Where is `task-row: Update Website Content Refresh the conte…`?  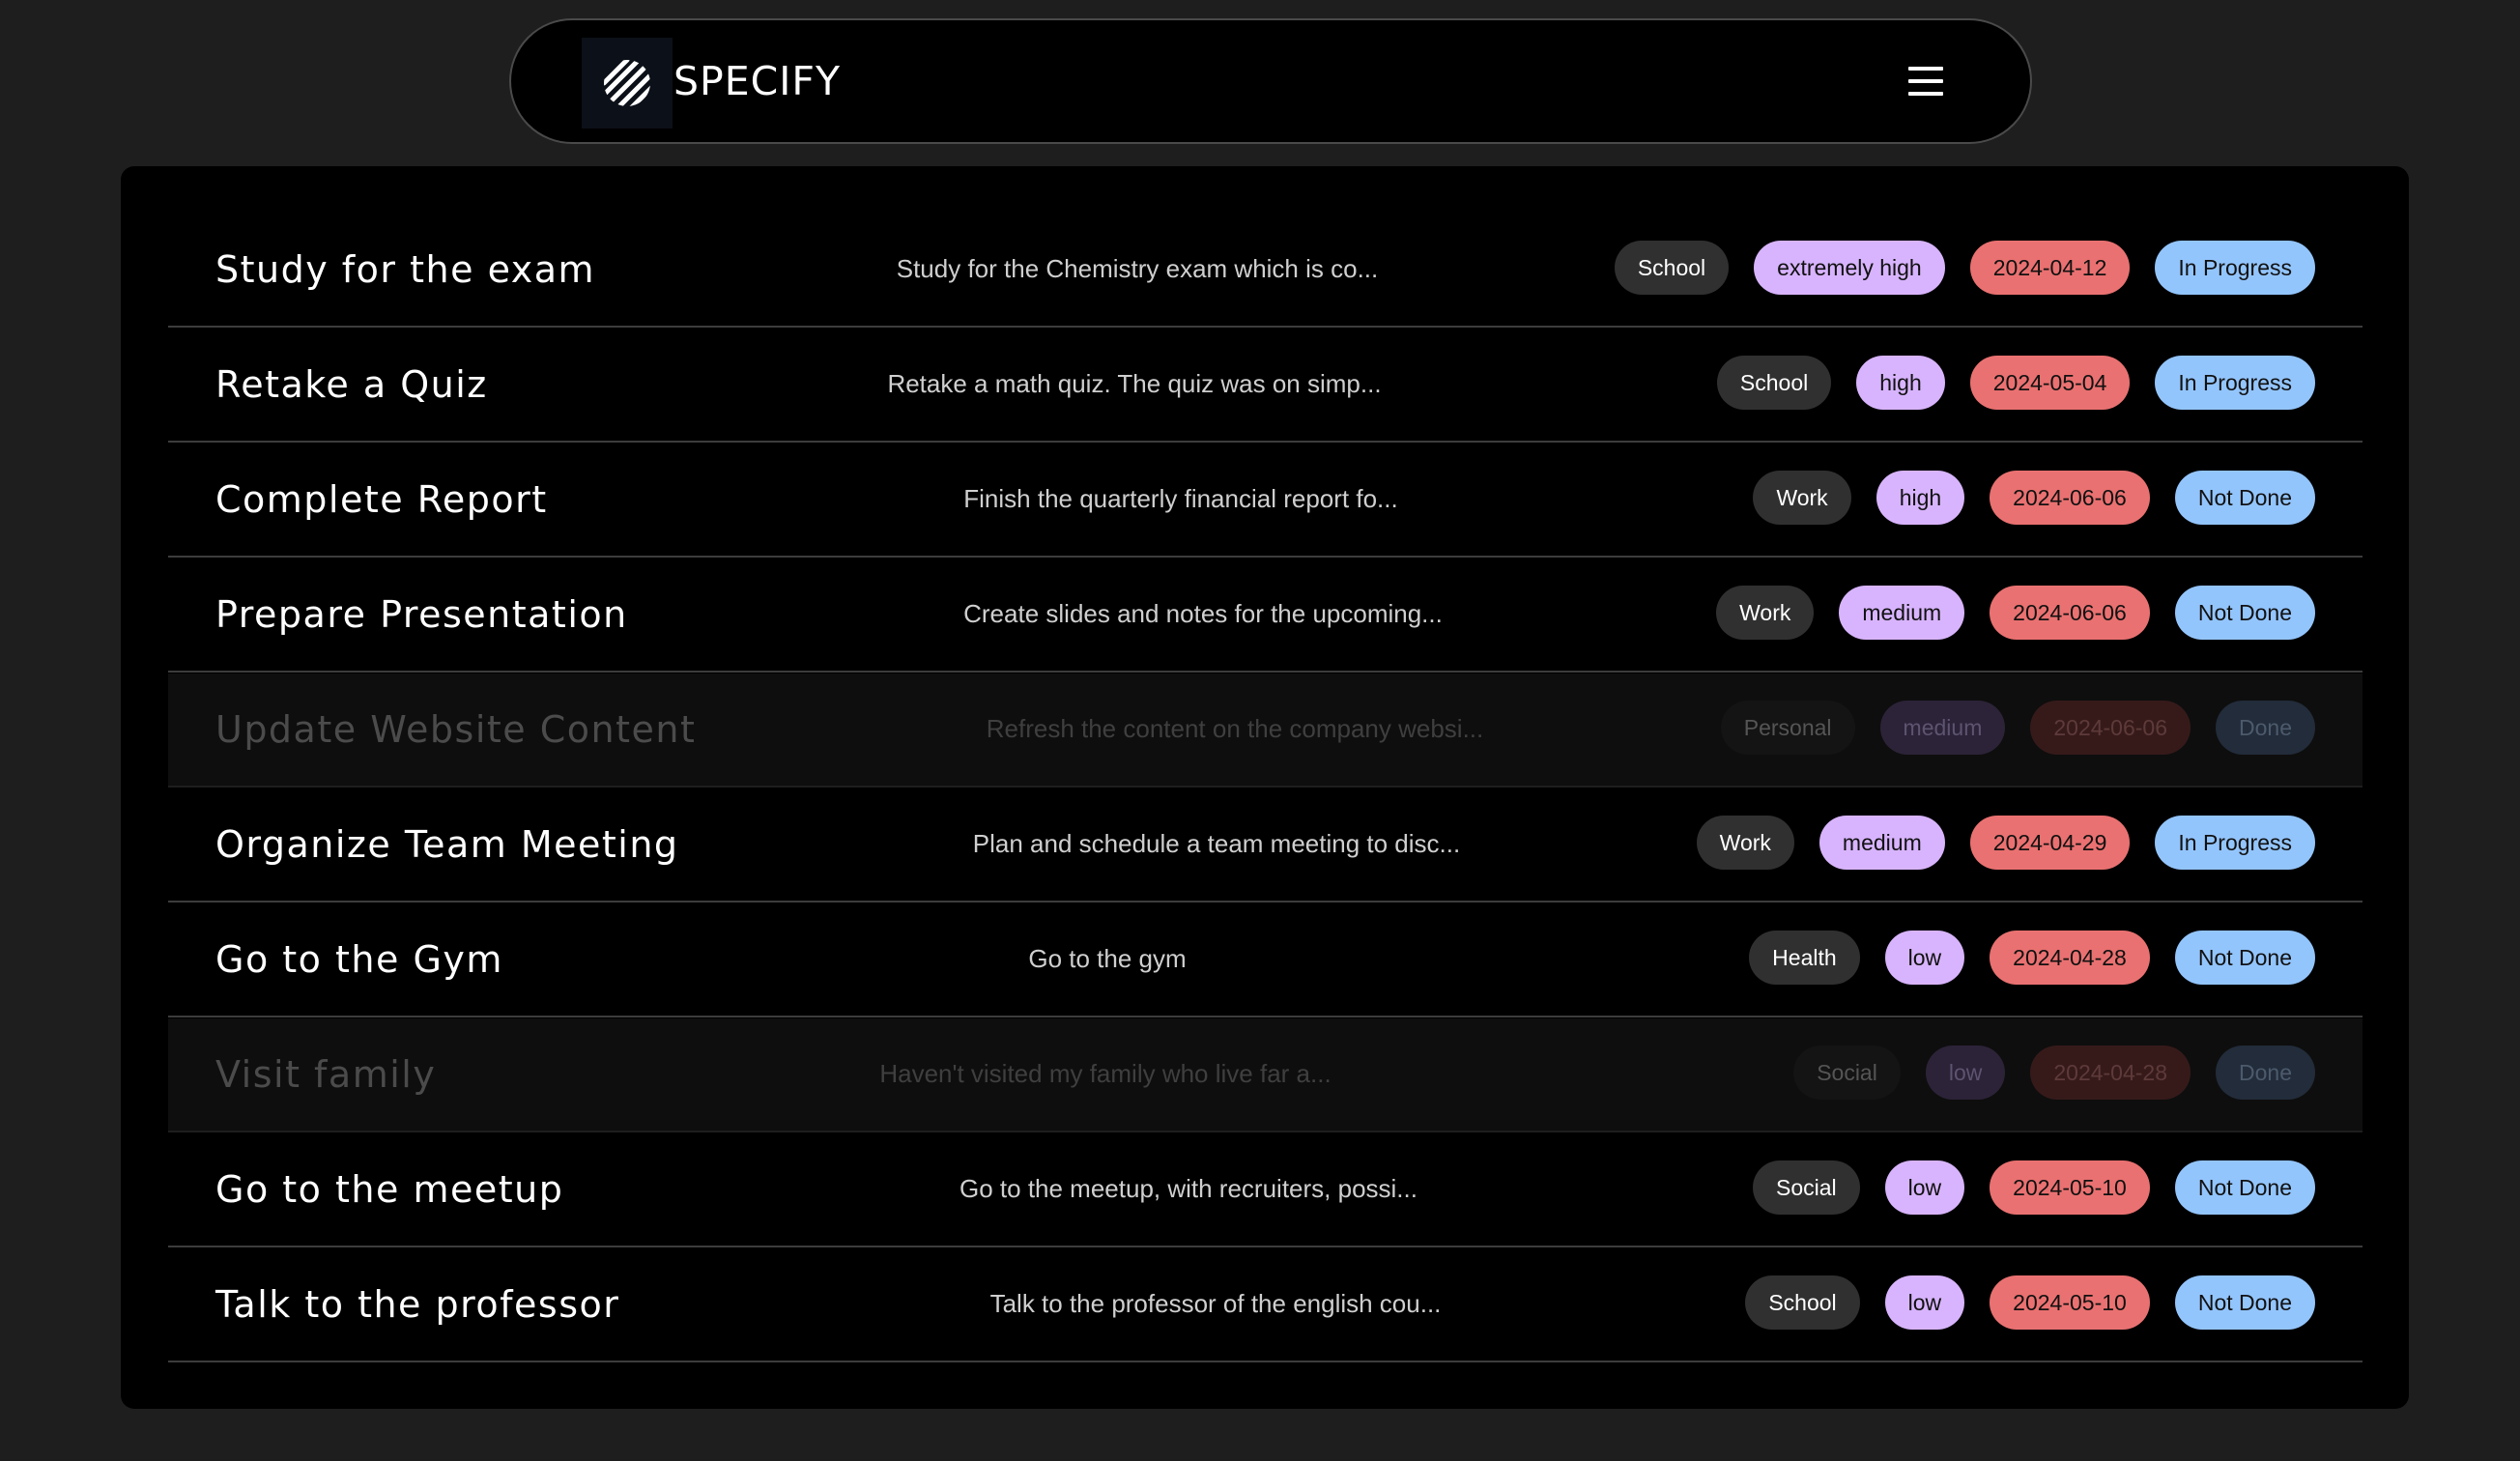
task-row: Update Website Content Refresh the conte… is located at coordinates (1265, 730).